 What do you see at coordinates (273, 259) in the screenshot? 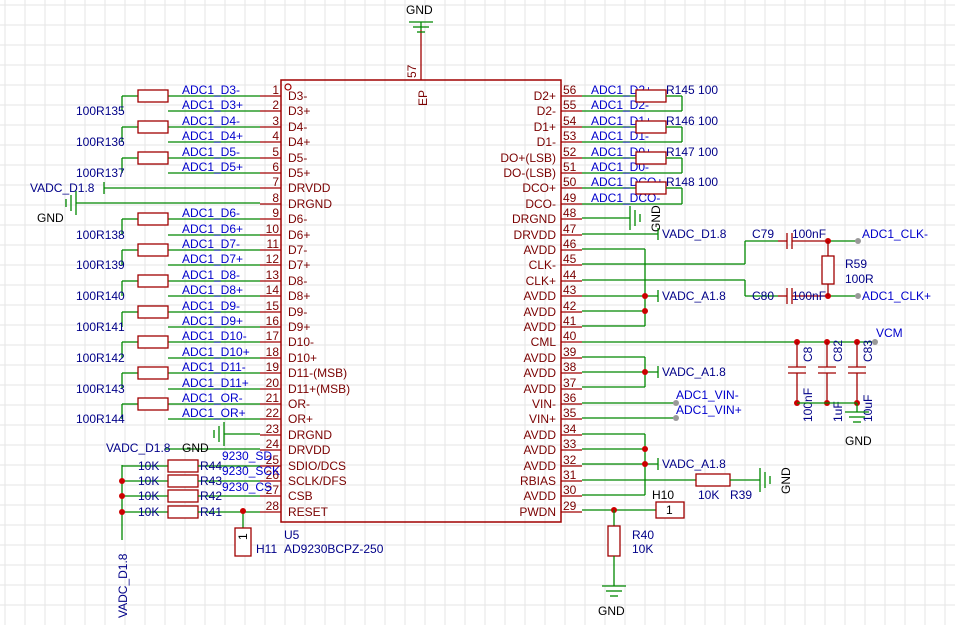
I see `left-pin-number: 12` at bounding box center [273, 259].